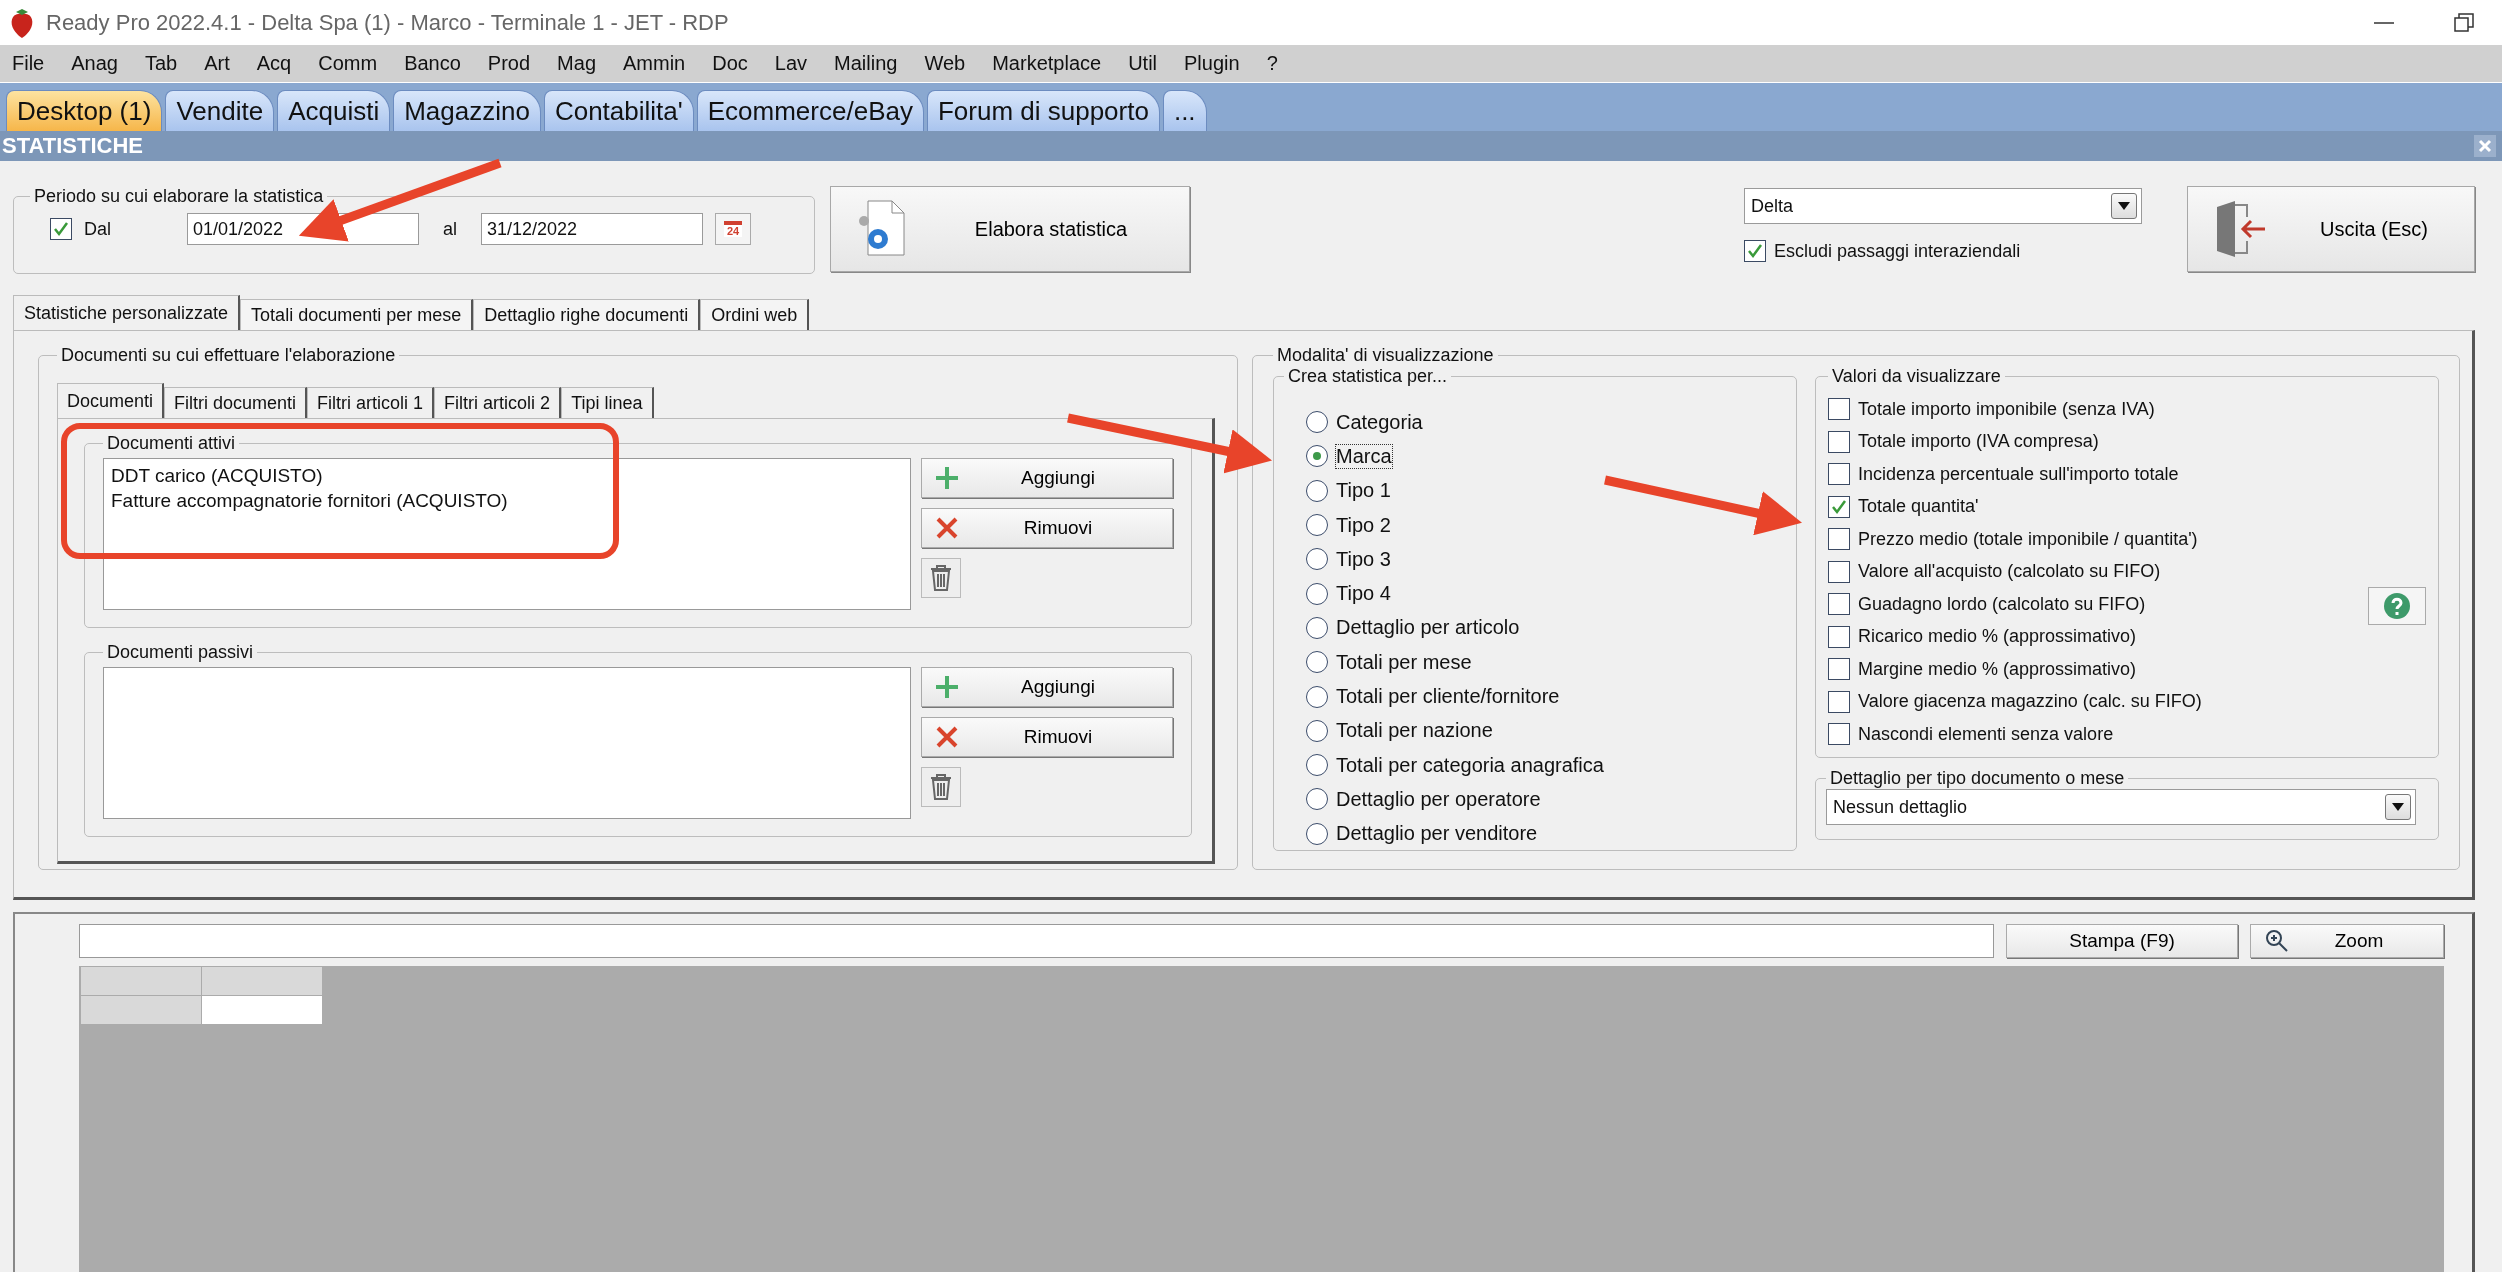 Image resolution: width=2502 pixels, height=1272 pixels. Describe the element at coordinates (352, 63) in the screenshot. I see `menu-item: Comm` at that location.